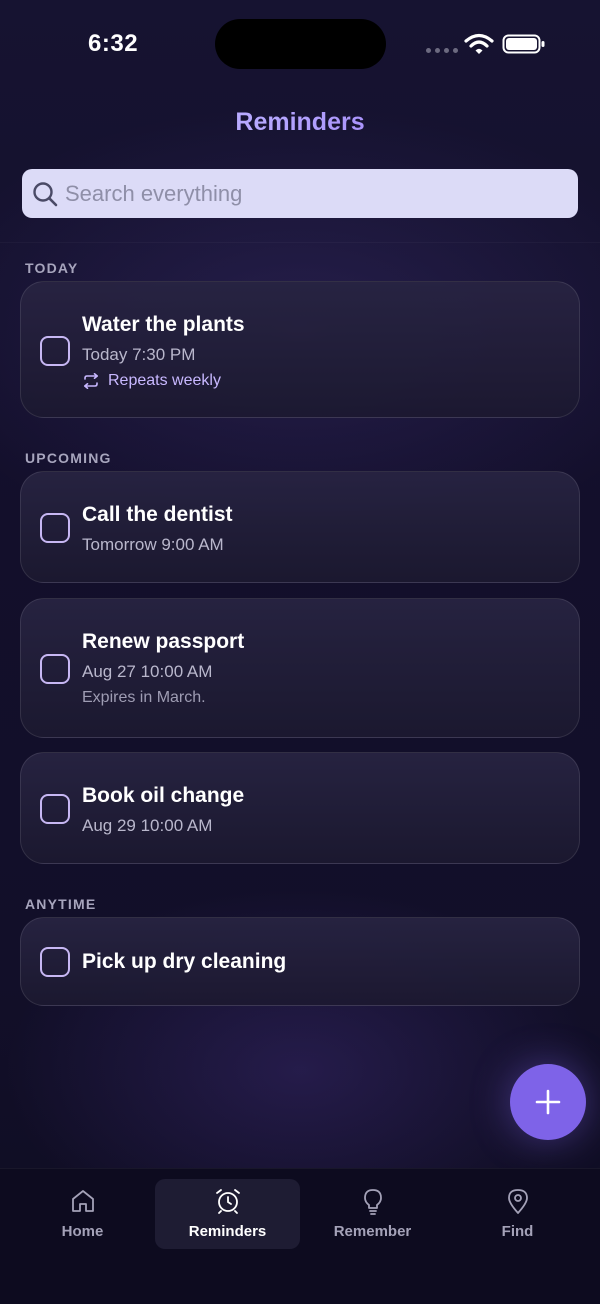  Describe the element at coordinates (91, 381) in the screenshot. I see `repeat-icon` at that location.